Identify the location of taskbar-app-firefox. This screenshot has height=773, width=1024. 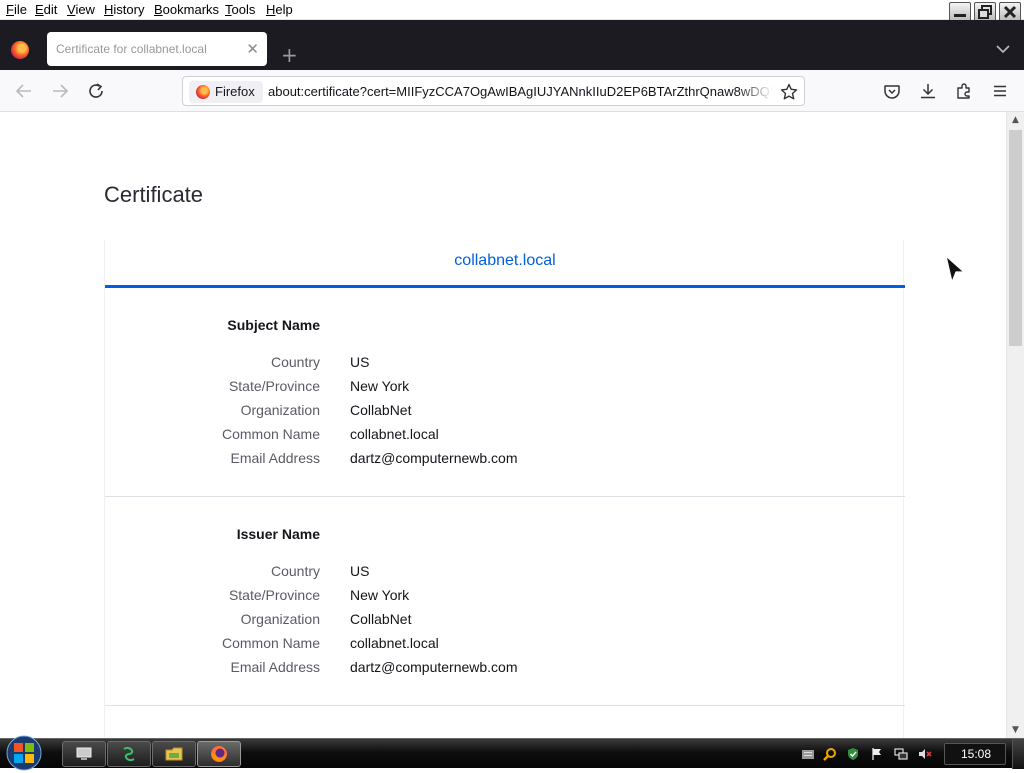
(219, 754).